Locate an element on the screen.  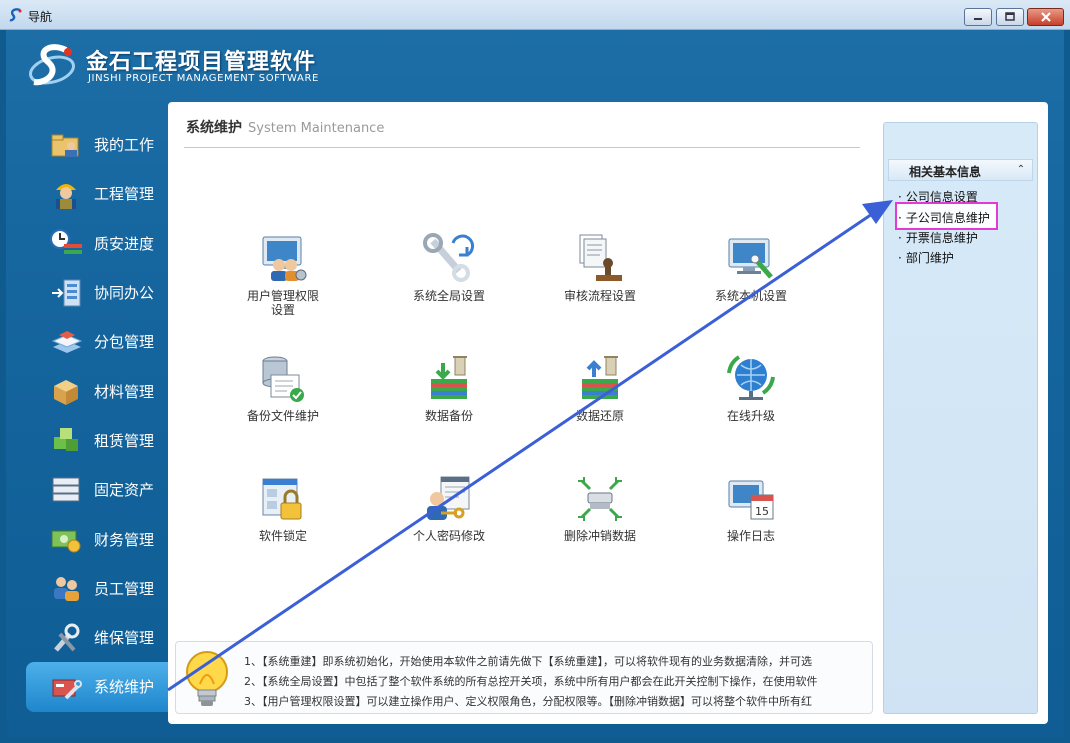
sidebar-item-label: 材料管理 is located at coordinates (124, 391).